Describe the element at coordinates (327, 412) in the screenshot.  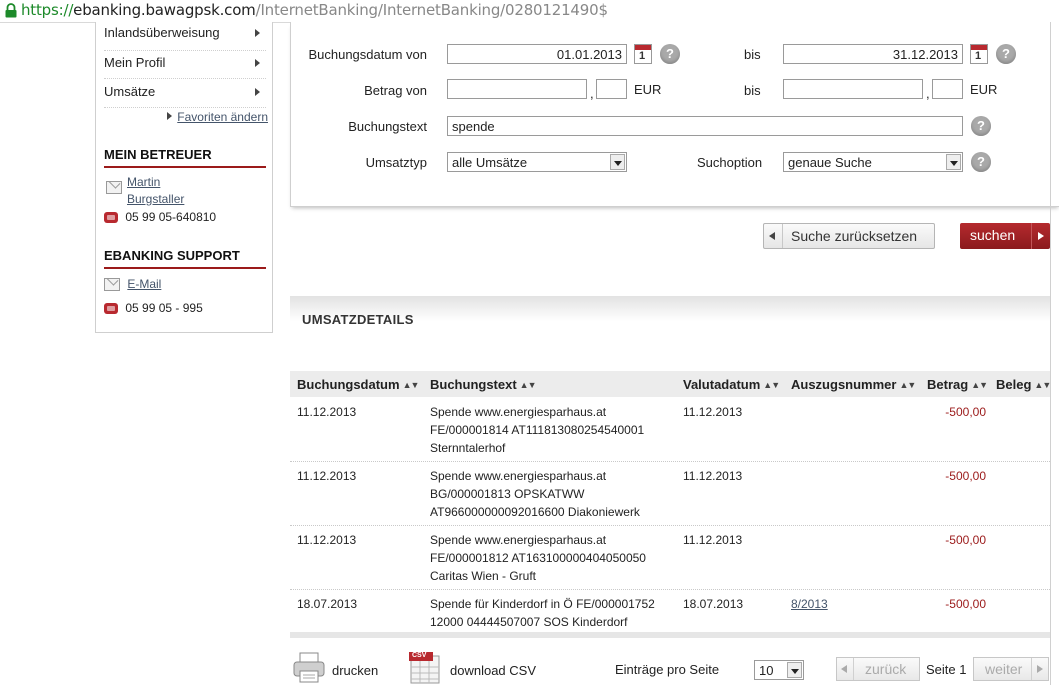
I see `booking-date-cell: 11.12.2013` at that location.